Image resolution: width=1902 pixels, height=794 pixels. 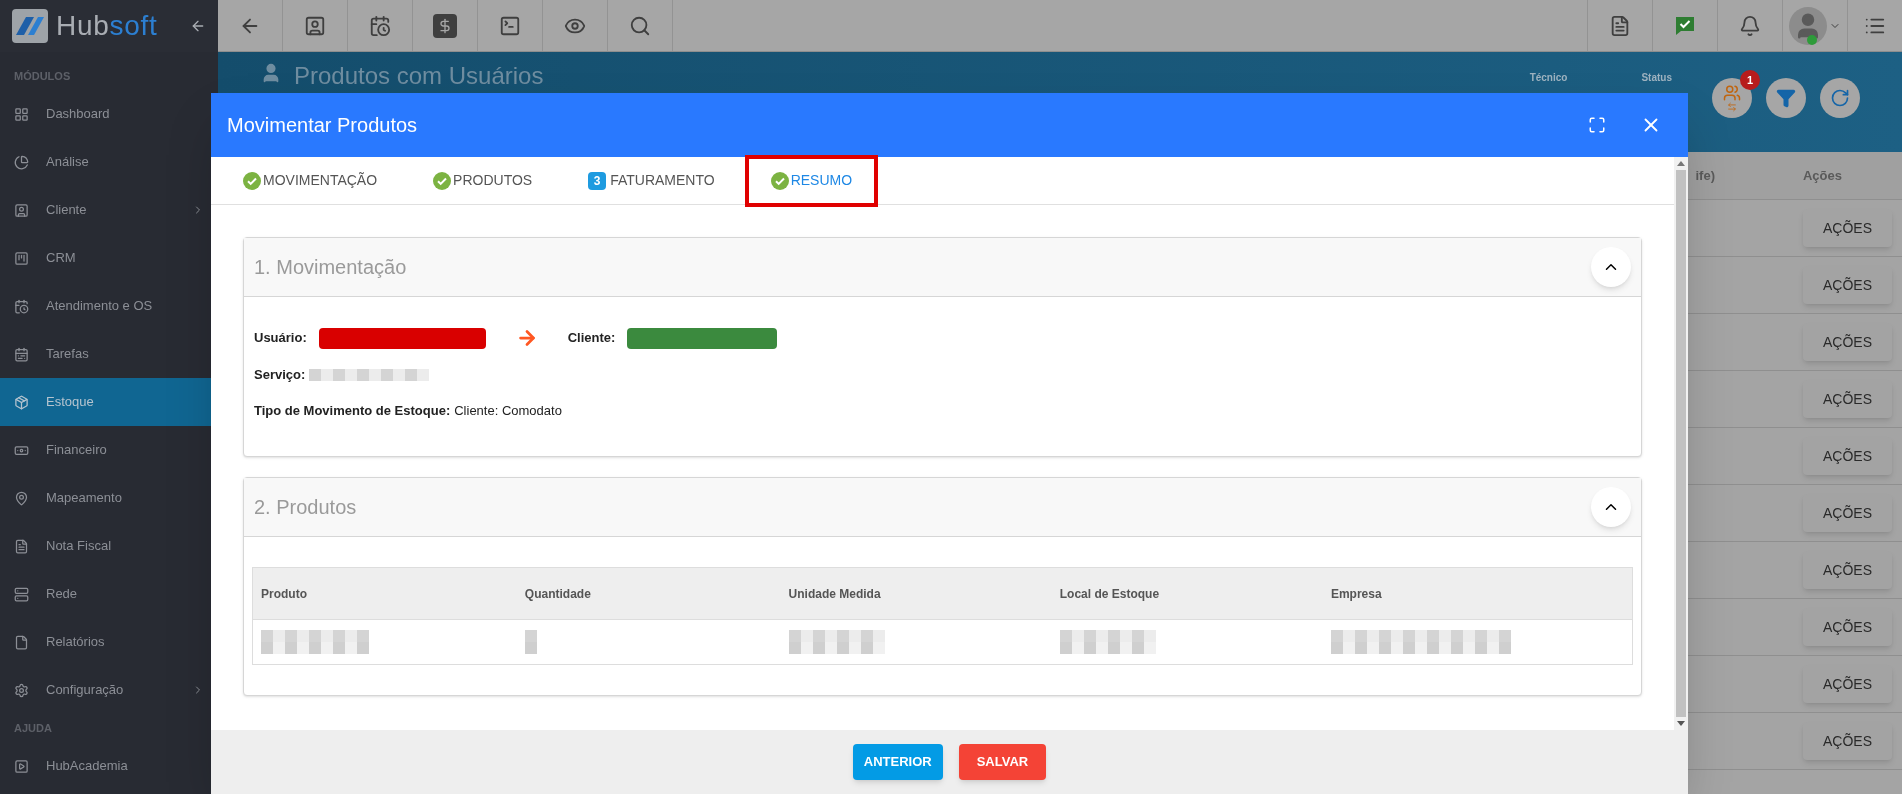 I want to click on sidebar-item: Análise, so click(x=109, y=162).